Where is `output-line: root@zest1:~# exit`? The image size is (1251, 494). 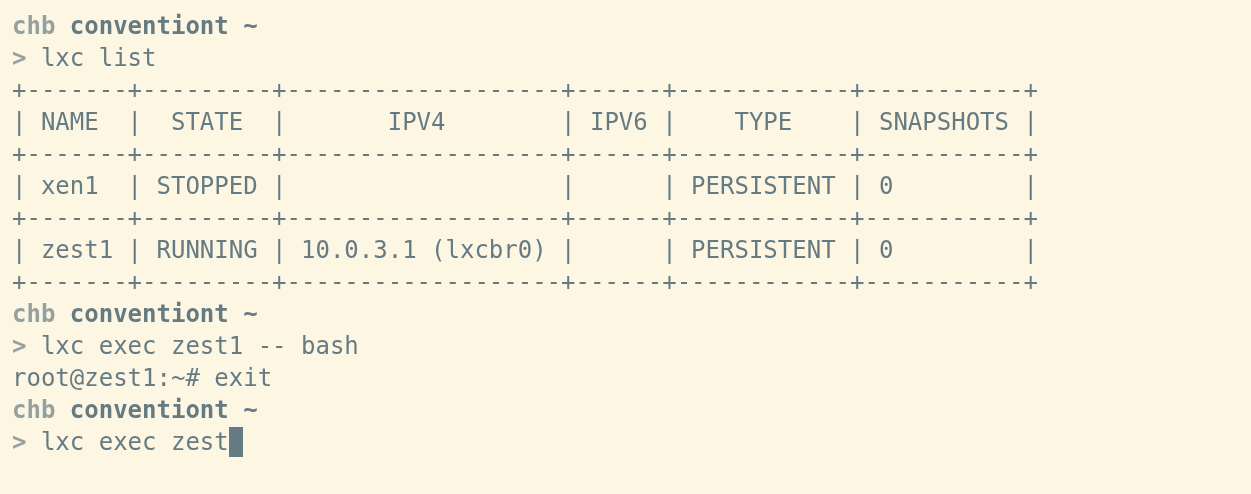 output-line: root@zest1:~# exit is located at coordinates (143, 378).